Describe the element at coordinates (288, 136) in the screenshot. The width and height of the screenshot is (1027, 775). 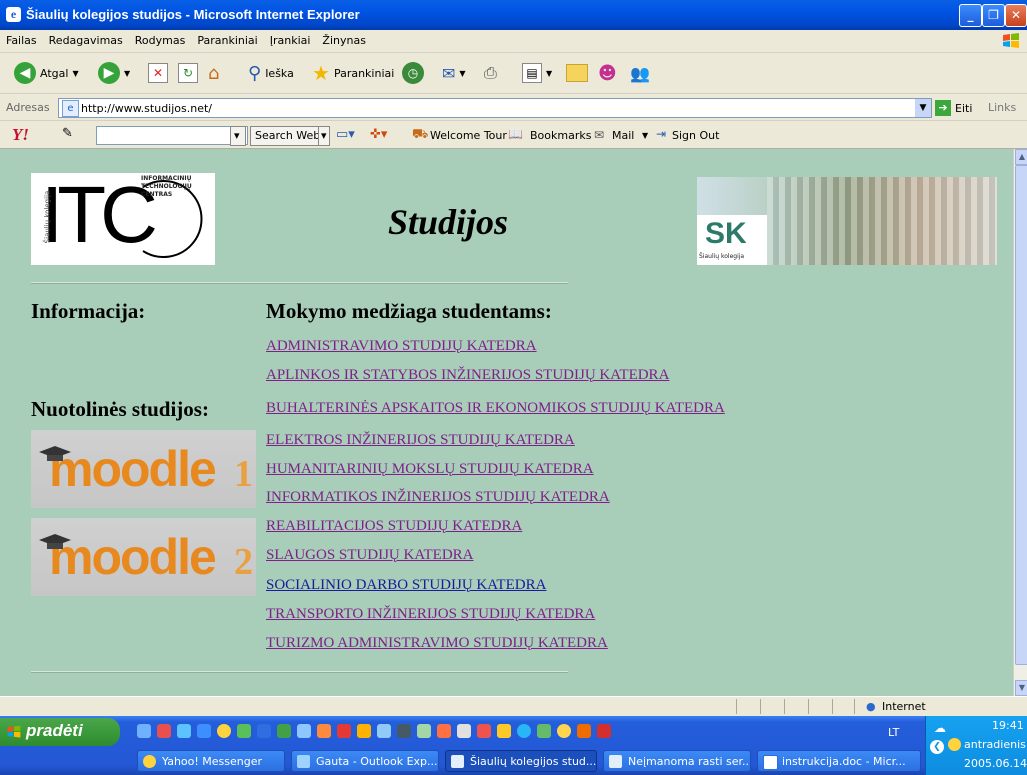
I see `search-web-button: Search Web` at that location.